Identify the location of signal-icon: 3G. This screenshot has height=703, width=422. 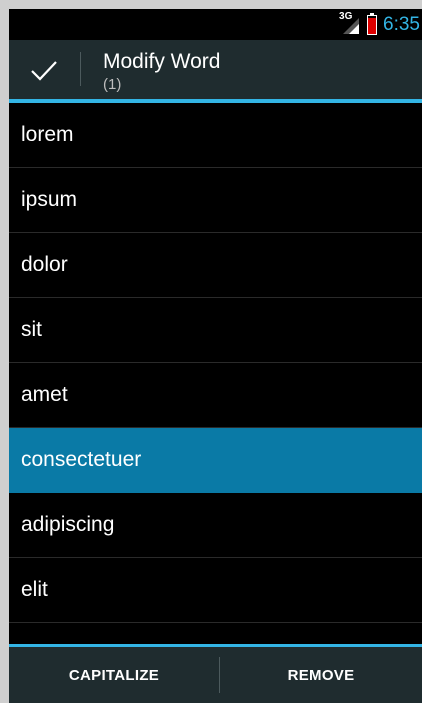
(350, 23).